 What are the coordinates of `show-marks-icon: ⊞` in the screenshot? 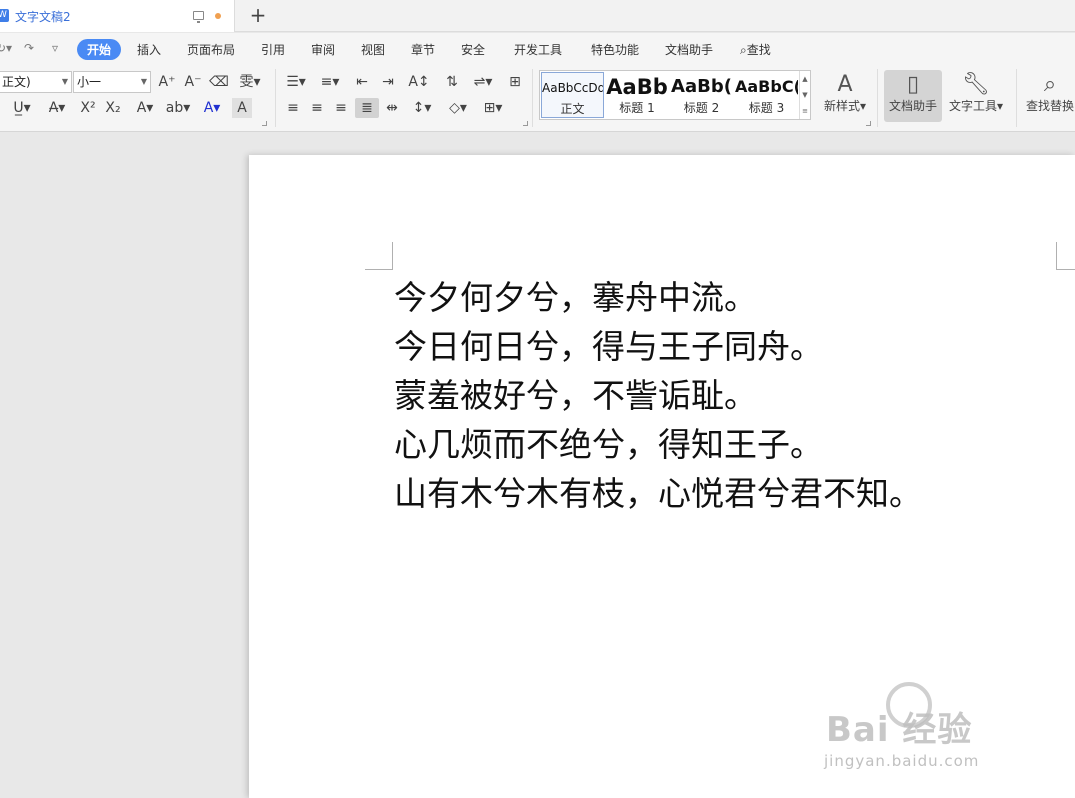 It's located at (515, 82).